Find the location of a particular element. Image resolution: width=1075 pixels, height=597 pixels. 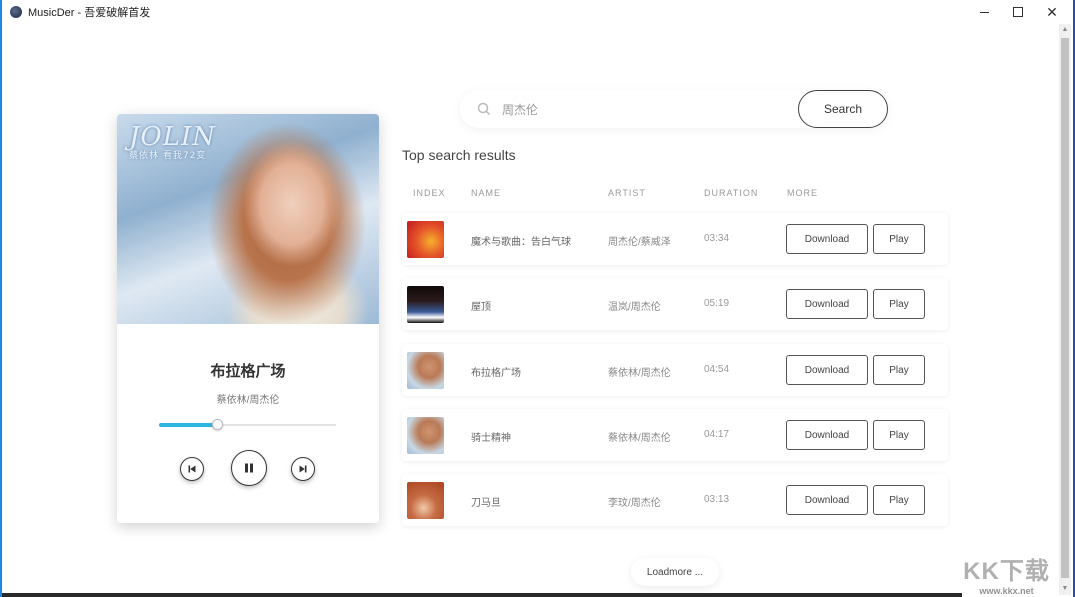

song-name: 刀马旦 is located at coordinates (486, 503).